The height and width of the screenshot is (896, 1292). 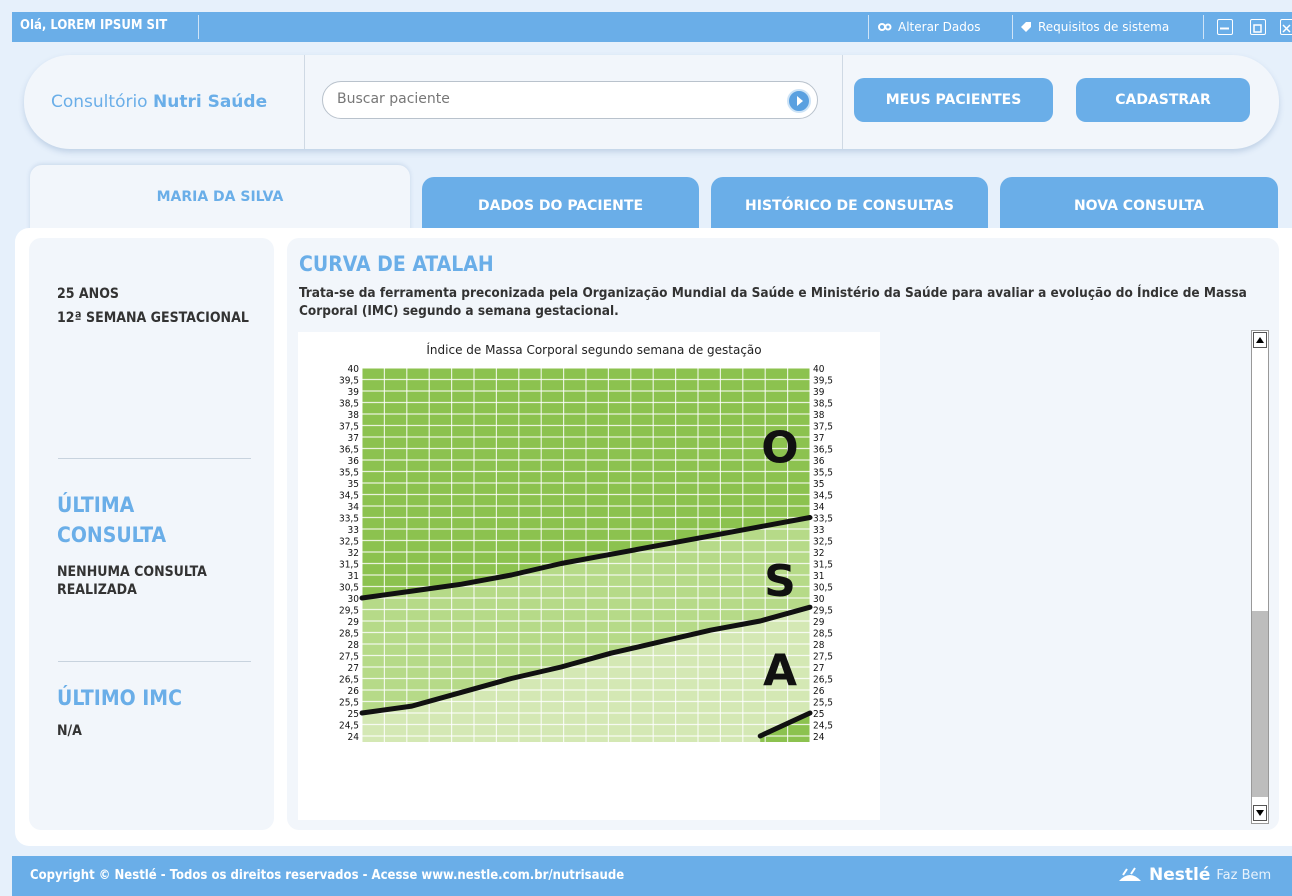 What do you see at coordinates (159, 102) in the screenshot?
I see `app-brand: Consultório Nutri Saúde` at bounding box center [159, 102].